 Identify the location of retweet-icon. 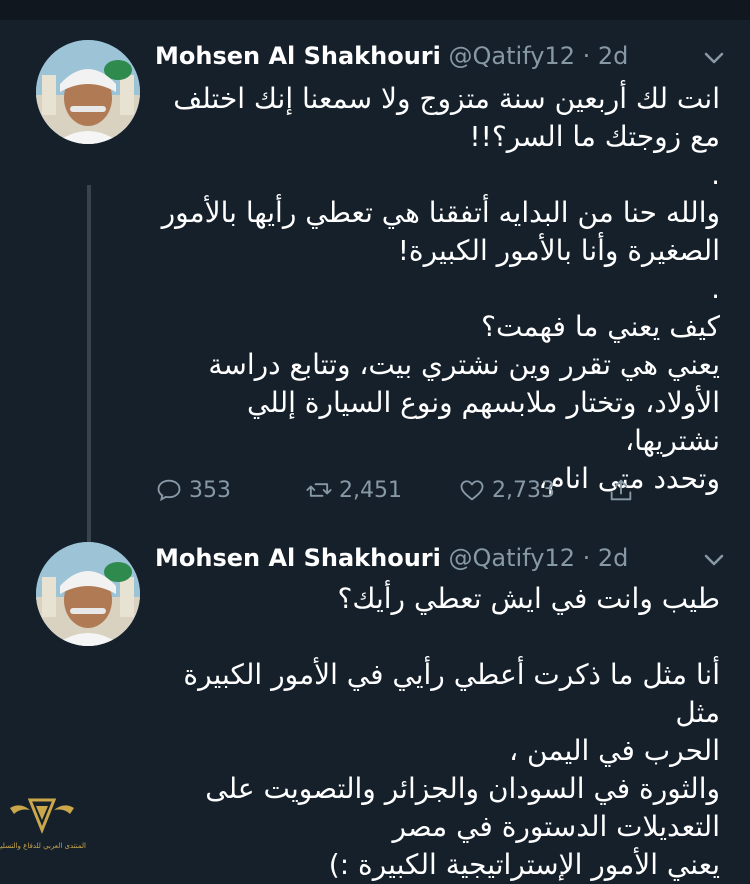
(319, 490).